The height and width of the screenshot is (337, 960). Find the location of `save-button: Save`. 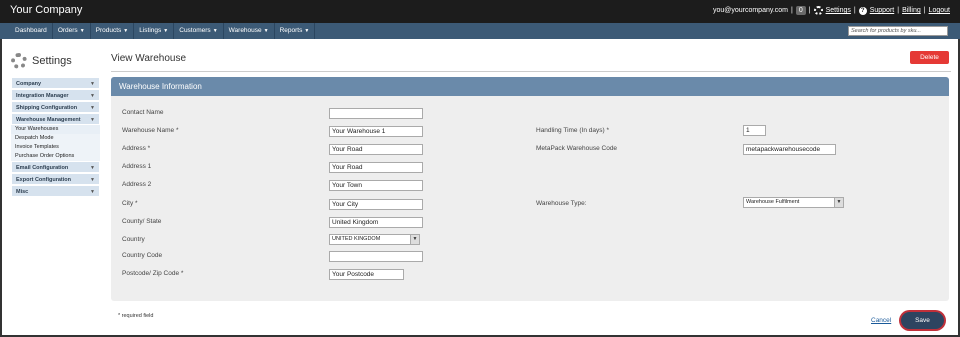

save-button: Save is located at coordinates (922, 320).